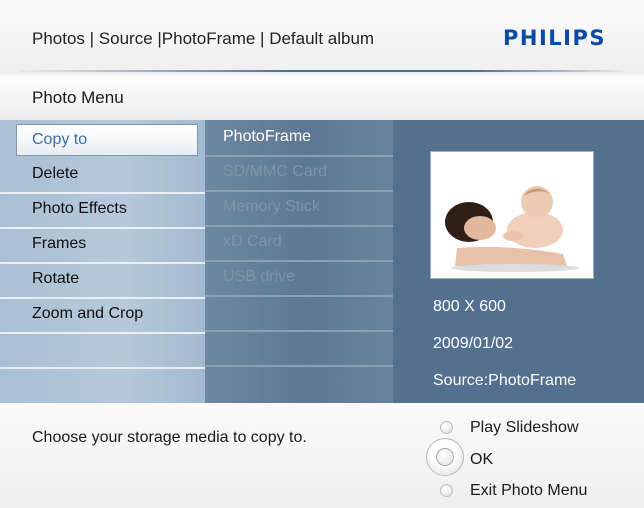 The width and height of the screenshot is (644, 508). Describe the element at coordinates (299, 243) in the screenshot. I see `submenu-item-xd-card: xD Card` at that location.